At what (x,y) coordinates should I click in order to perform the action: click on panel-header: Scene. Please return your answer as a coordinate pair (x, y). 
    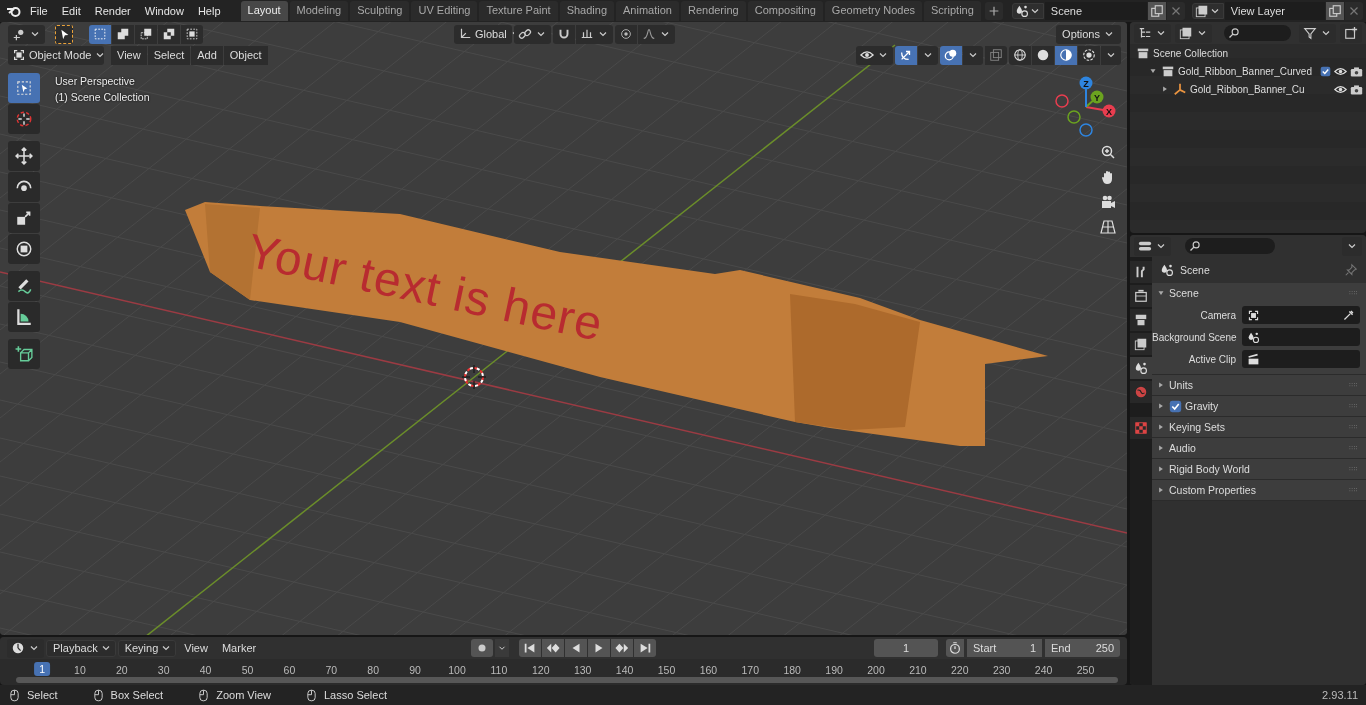
    Looking at the image, I should click on (1259, 293).